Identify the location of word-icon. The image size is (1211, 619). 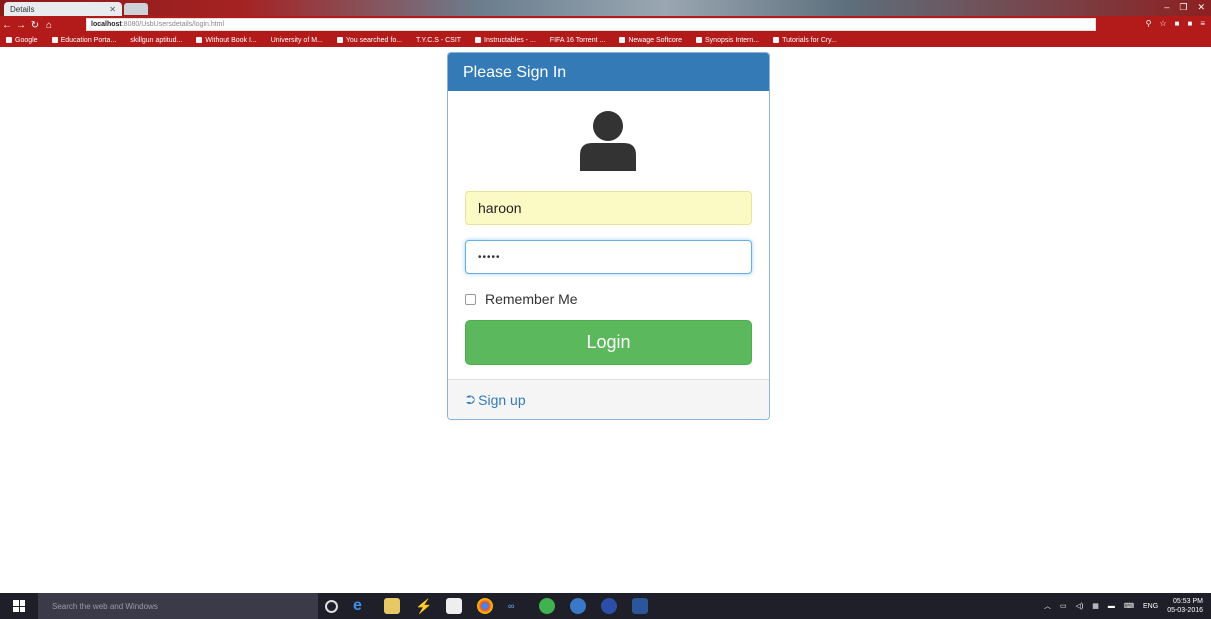
(640, 606).